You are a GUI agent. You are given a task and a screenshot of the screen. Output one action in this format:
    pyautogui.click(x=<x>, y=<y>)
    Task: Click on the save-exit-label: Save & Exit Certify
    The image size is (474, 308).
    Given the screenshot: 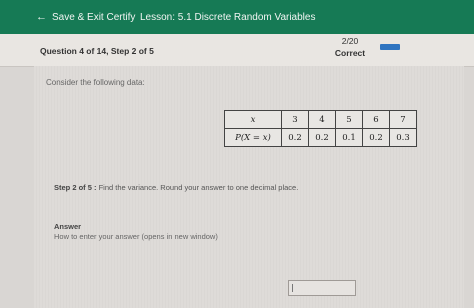 What is the action you would take?
    pyautogui.click(x=94, y=17)
    